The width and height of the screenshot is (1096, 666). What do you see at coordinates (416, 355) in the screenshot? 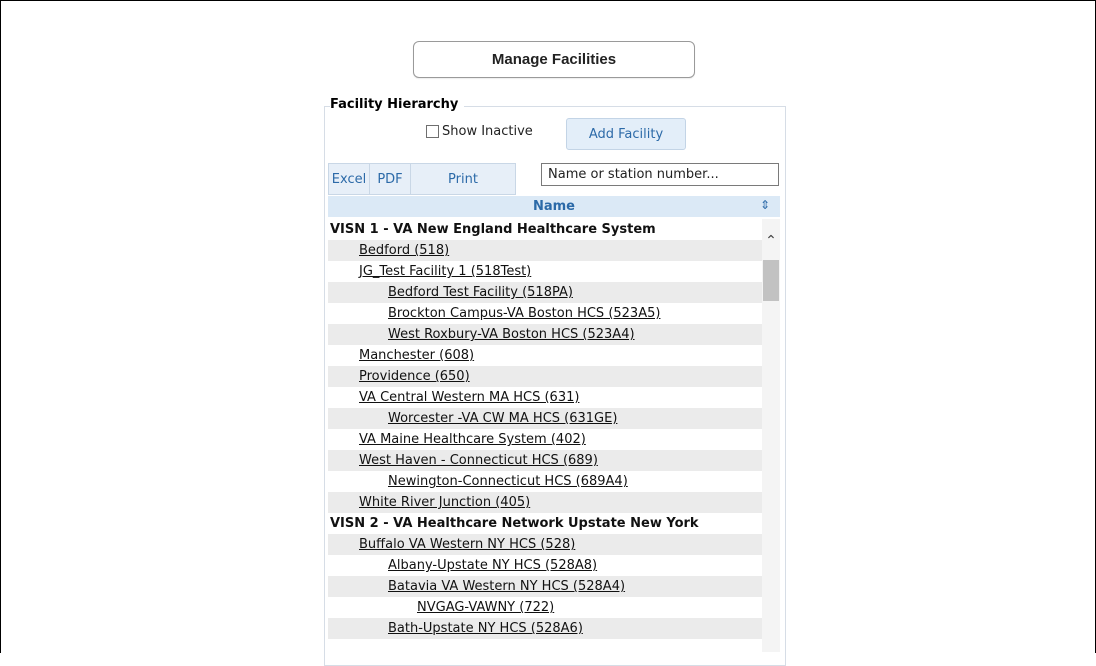
I see `facility-link: Manchester (608)` at bounding box center [416, 355].